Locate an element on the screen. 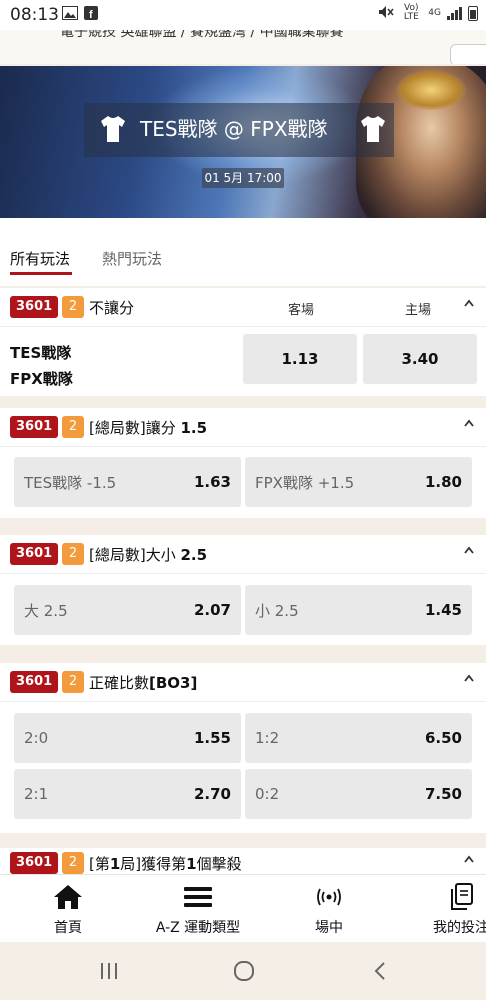  market-title: [第1局]獲得第1個擊殺 is located at coordinates (165, 864).